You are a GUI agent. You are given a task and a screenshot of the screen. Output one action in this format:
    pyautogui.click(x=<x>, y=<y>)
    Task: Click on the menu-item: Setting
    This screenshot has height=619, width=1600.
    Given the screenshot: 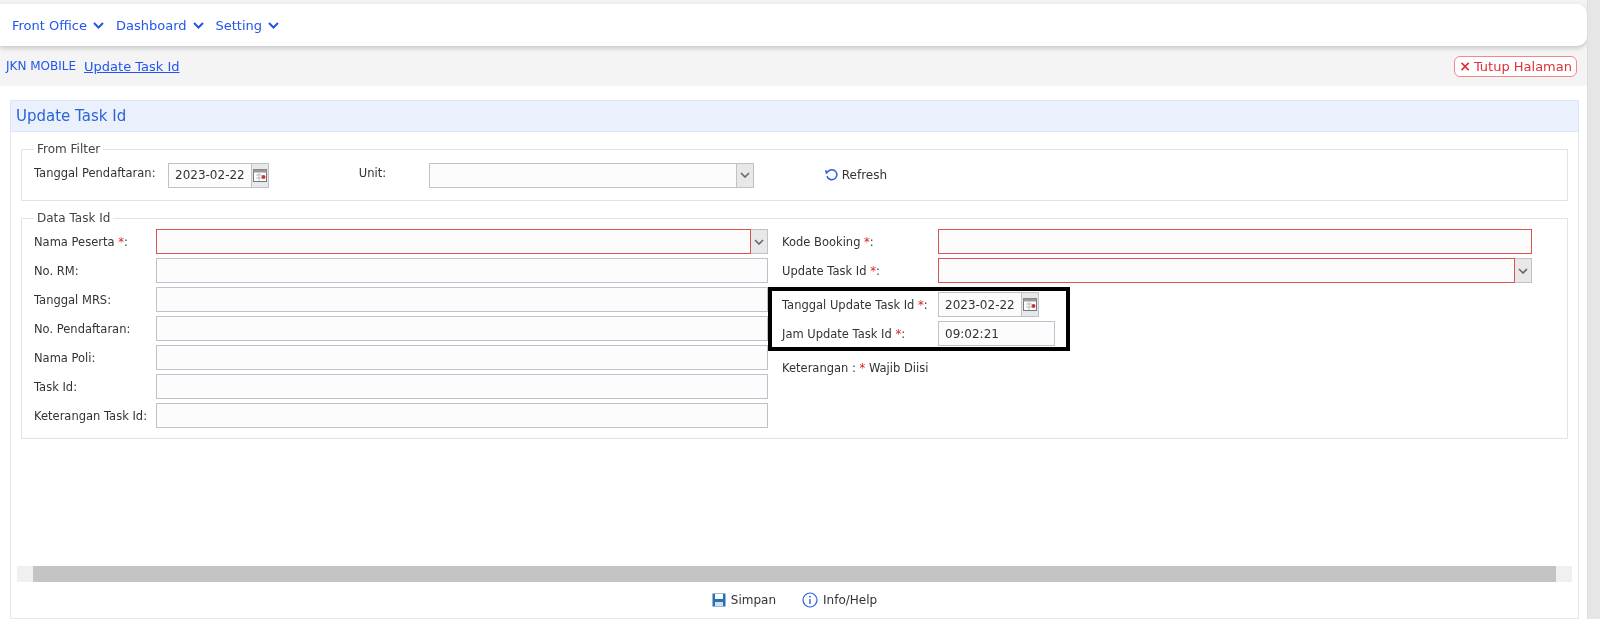 What is the action you would take?
    pyautogui.click(x=247, y=25)
    